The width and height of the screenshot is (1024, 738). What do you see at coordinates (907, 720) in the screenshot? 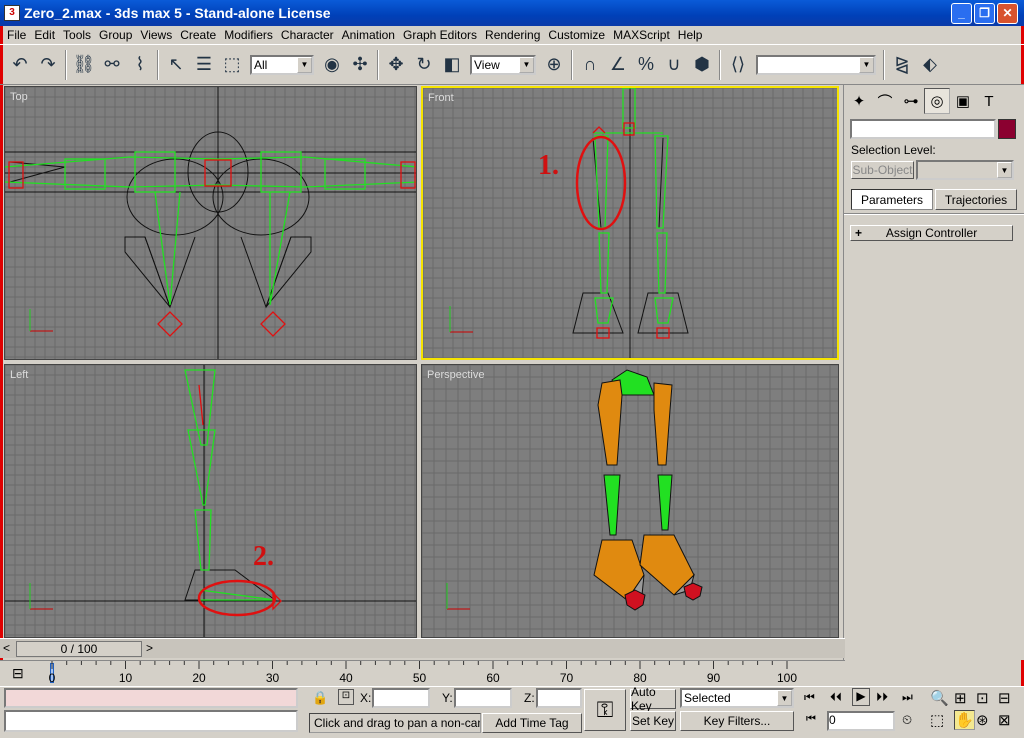
I see `time-configuration-icon: ⏲` at bounding box center [907, 720].